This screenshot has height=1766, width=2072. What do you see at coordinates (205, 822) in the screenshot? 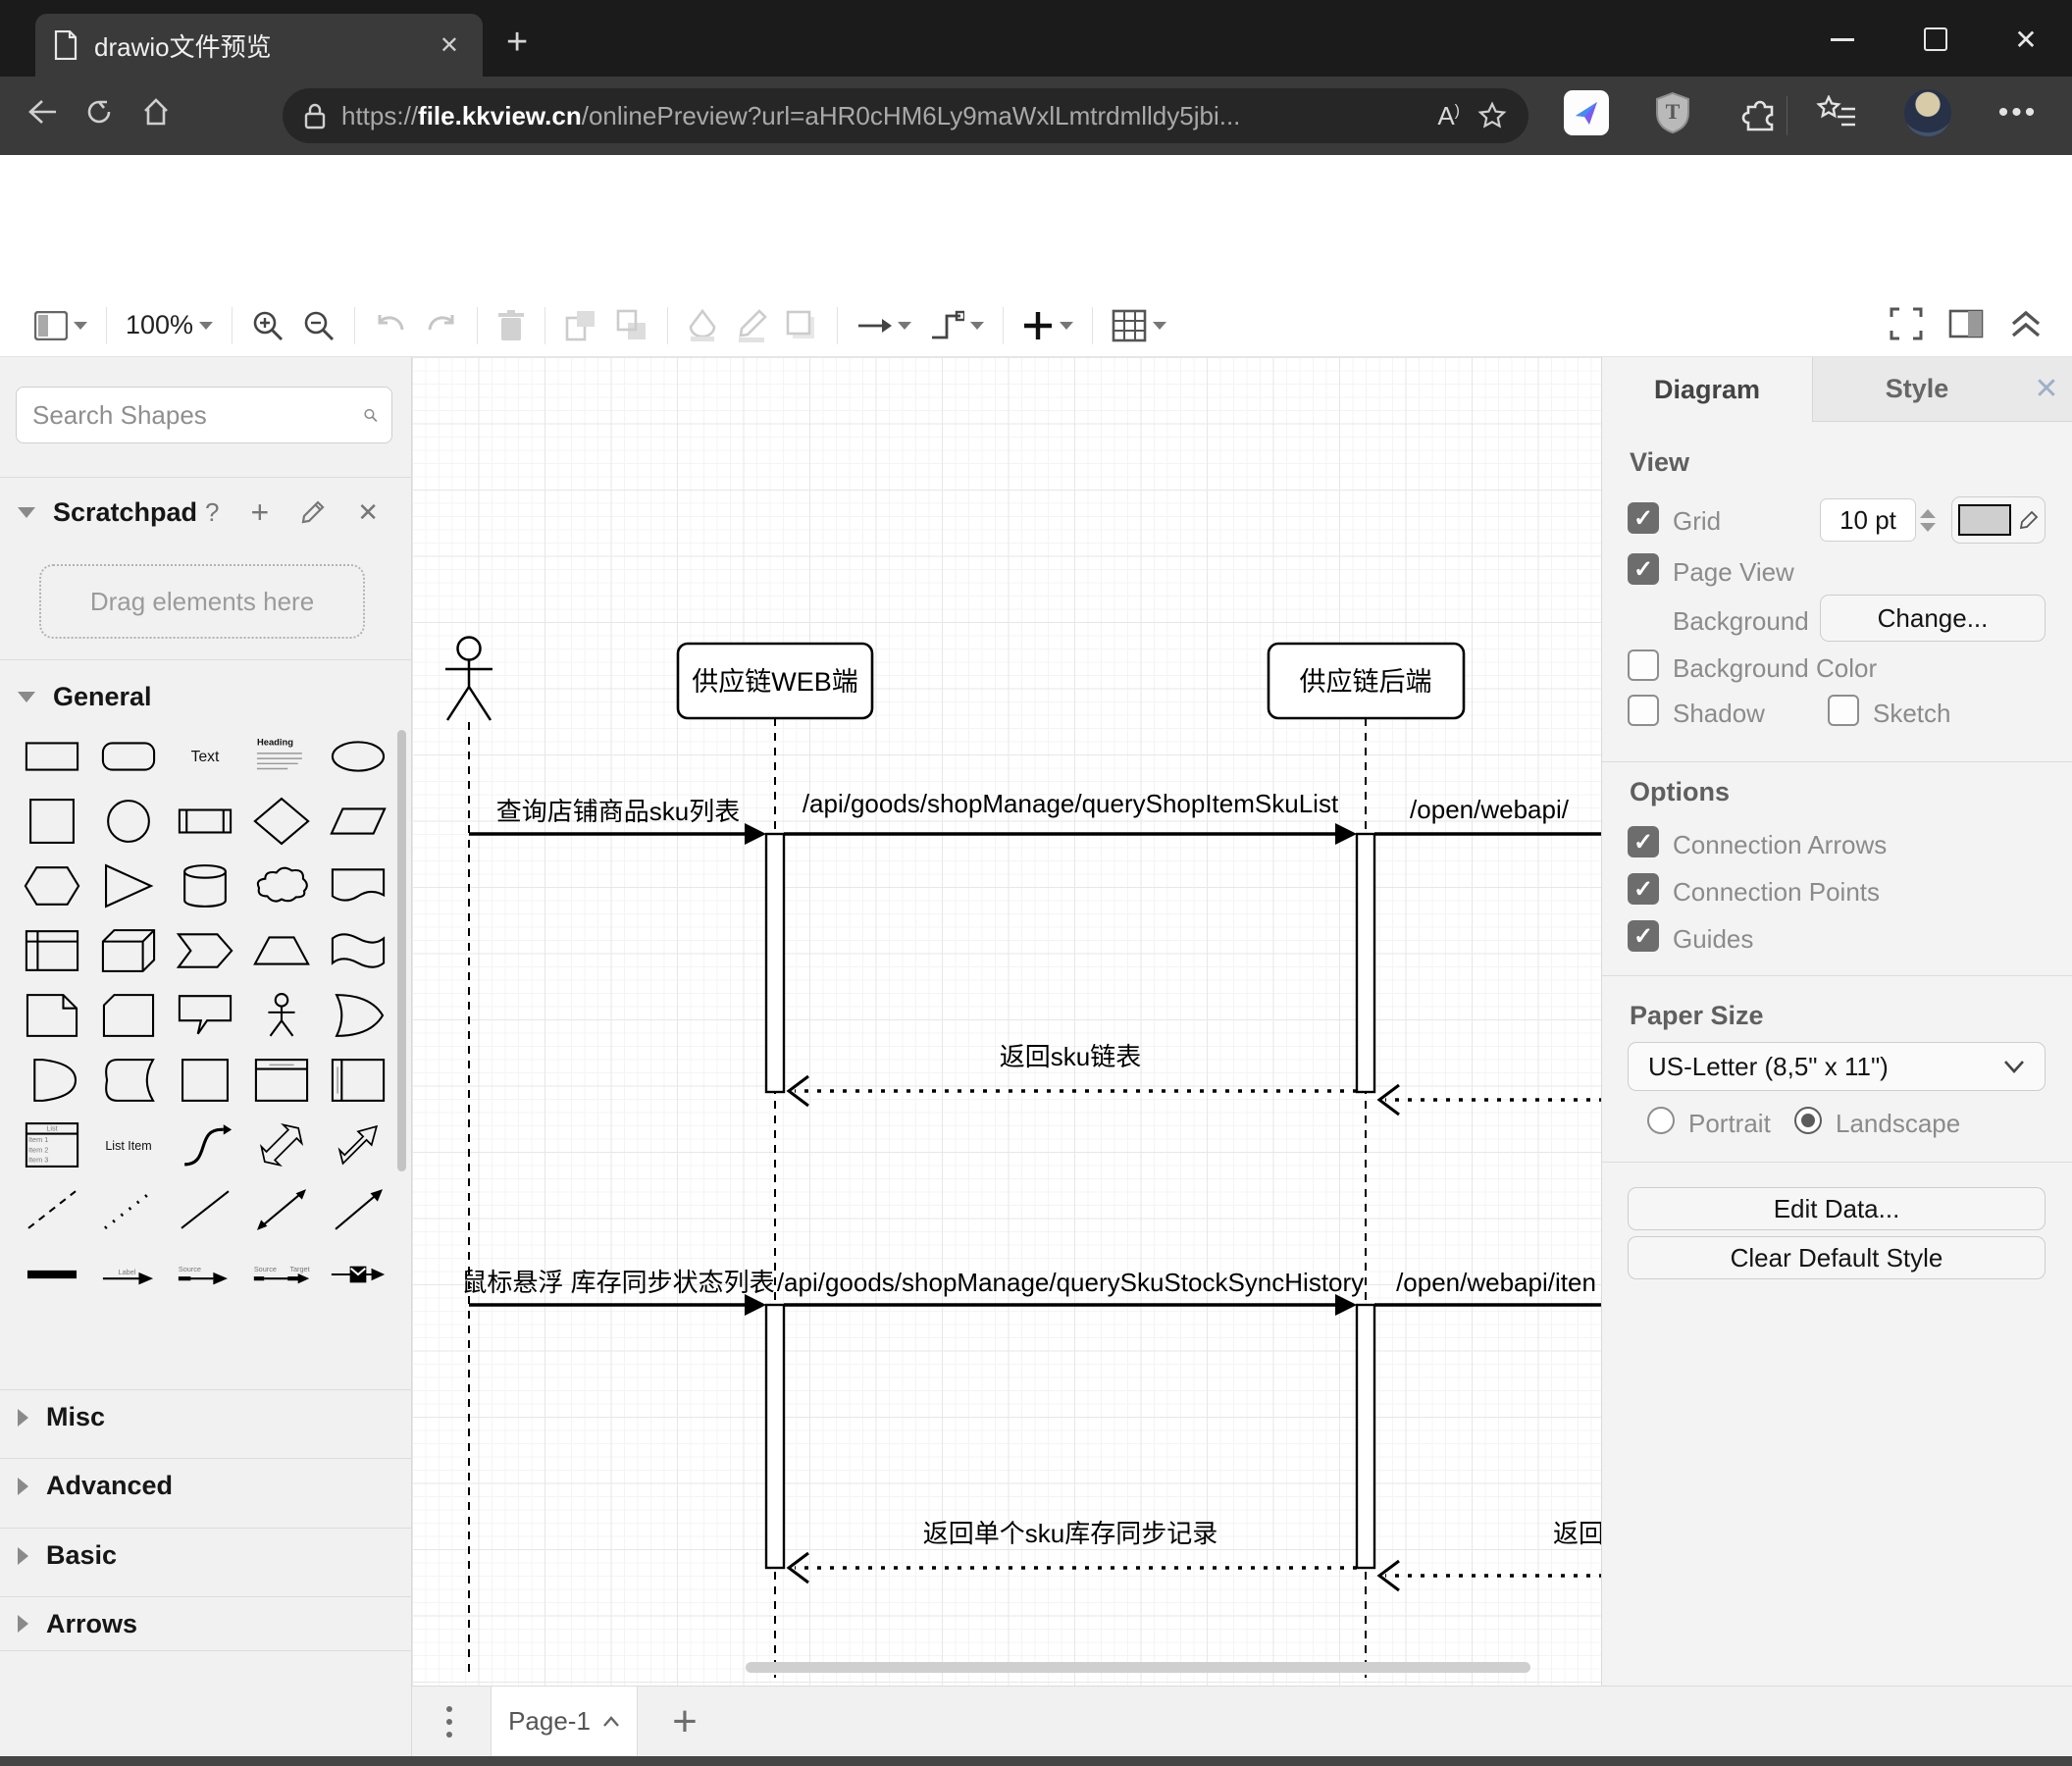
I see `shape-process` at bounding box center [205, 822].